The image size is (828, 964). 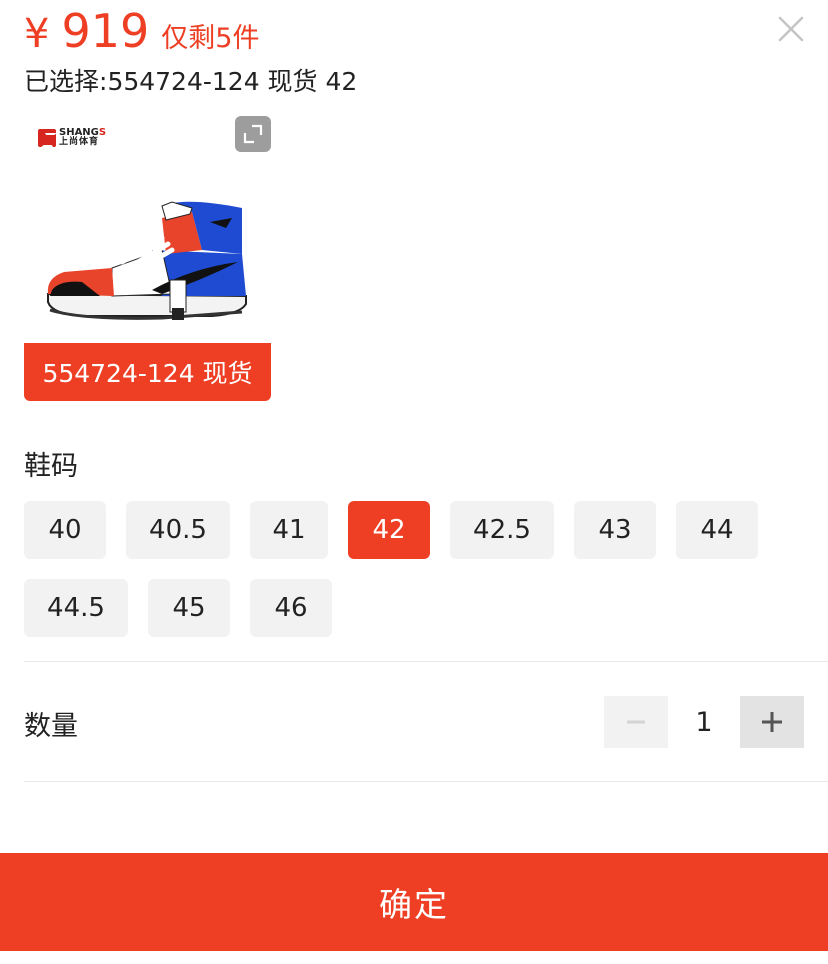 What do you see at coordinates (389, 530) in the screenshot?
I see `size-option-selected: 42` at bounding box center [389, 530].